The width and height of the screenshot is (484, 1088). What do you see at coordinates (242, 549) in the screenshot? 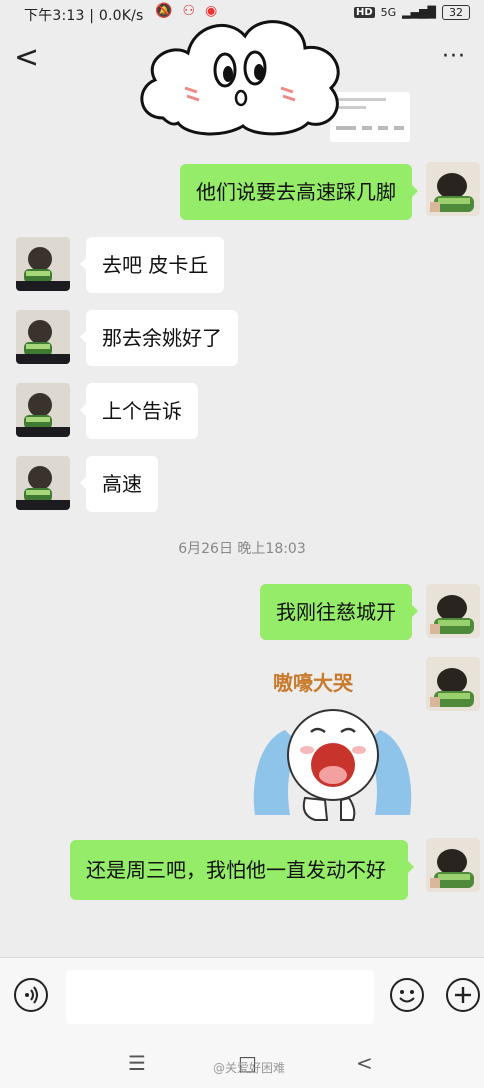
I see `message-timestamp: 6月26日 晚上18:03` at bounding box center [242, 549].